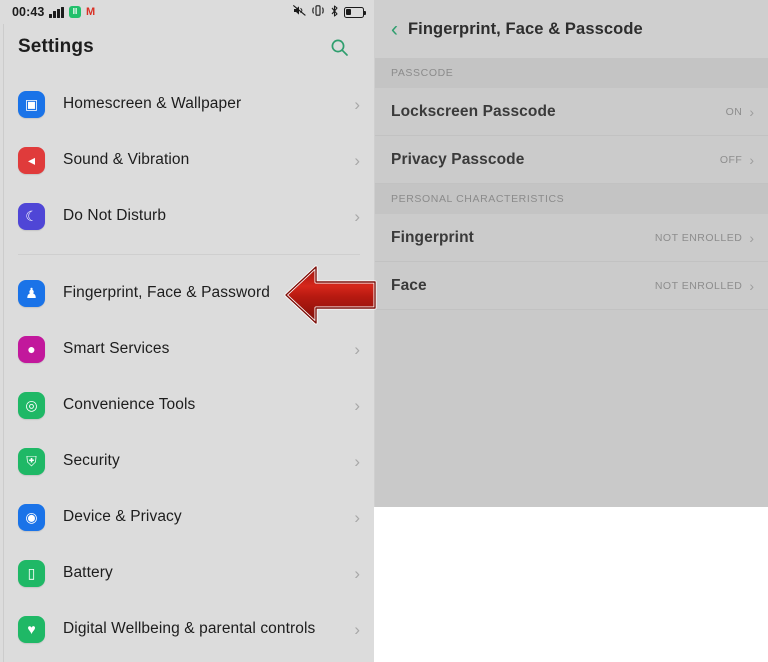 Image resolution: width=768 pixels, height=662 pixels. Describe the element at coordinates (187, 47) in the screenshot. I see `settings-header: Settings` at that location.